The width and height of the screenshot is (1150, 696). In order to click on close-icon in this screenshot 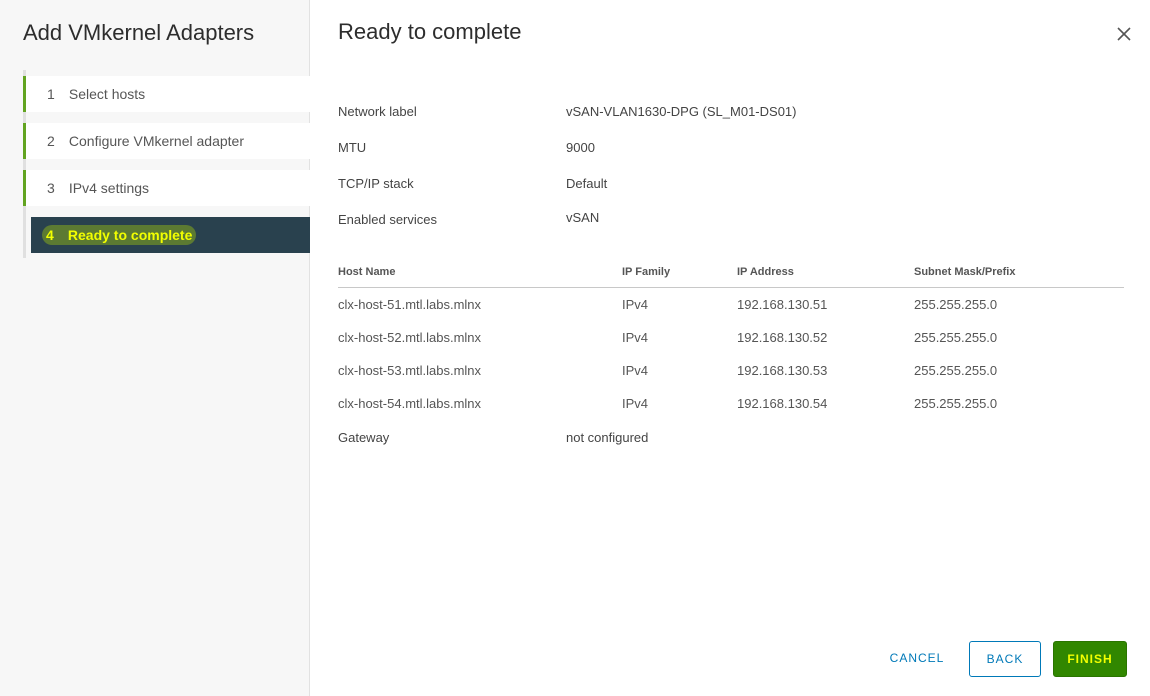, I will do `click(1124, 34)`.